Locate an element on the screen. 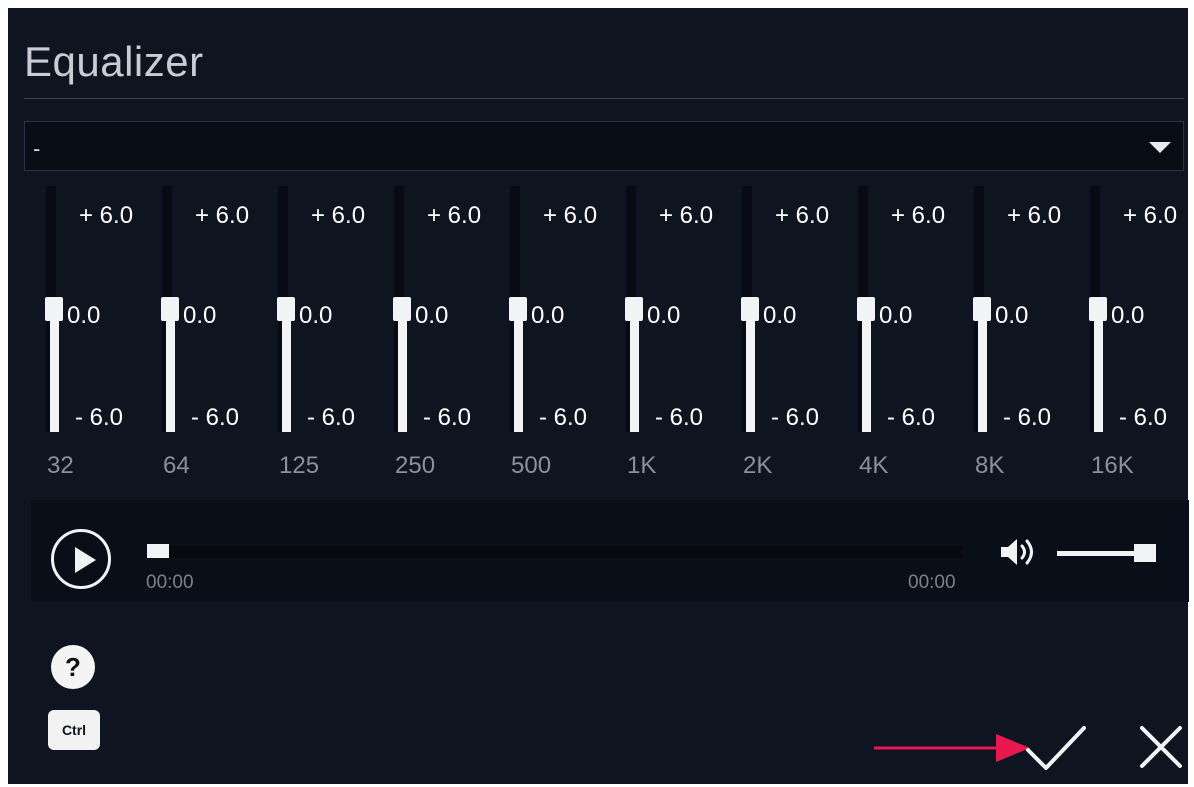 This screenshot has width=1194, height=787. band-slider: + 6.0 0.0 - 6.0 1K is located at coordinates (662, 336).